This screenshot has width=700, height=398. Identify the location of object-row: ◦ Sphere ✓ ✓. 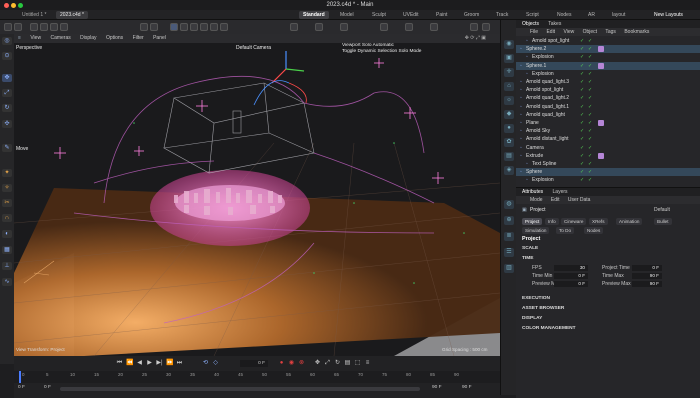
(608, 172).